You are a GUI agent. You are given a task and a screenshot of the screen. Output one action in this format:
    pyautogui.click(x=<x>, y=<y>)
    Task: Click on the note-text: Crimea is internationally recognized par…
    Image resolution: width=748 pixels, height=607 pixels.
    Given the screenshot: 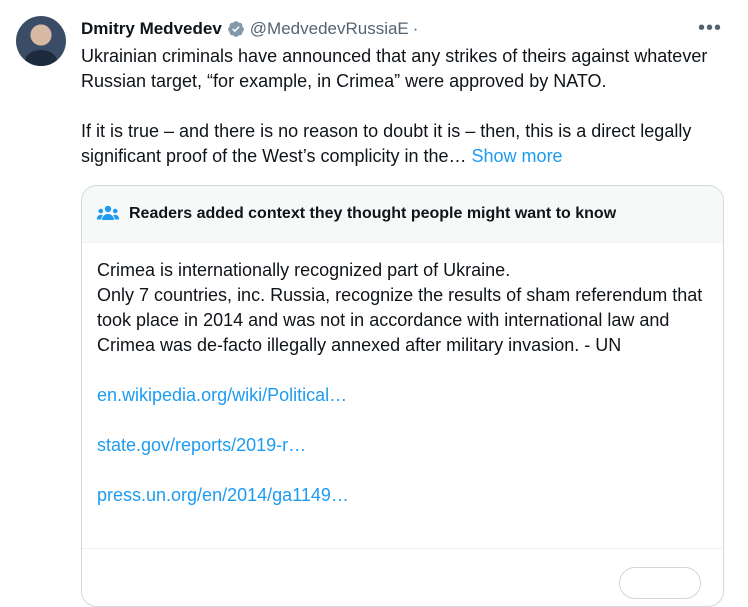 What is the action you would take?
    pyautogui.click(x=304, y=270)
    